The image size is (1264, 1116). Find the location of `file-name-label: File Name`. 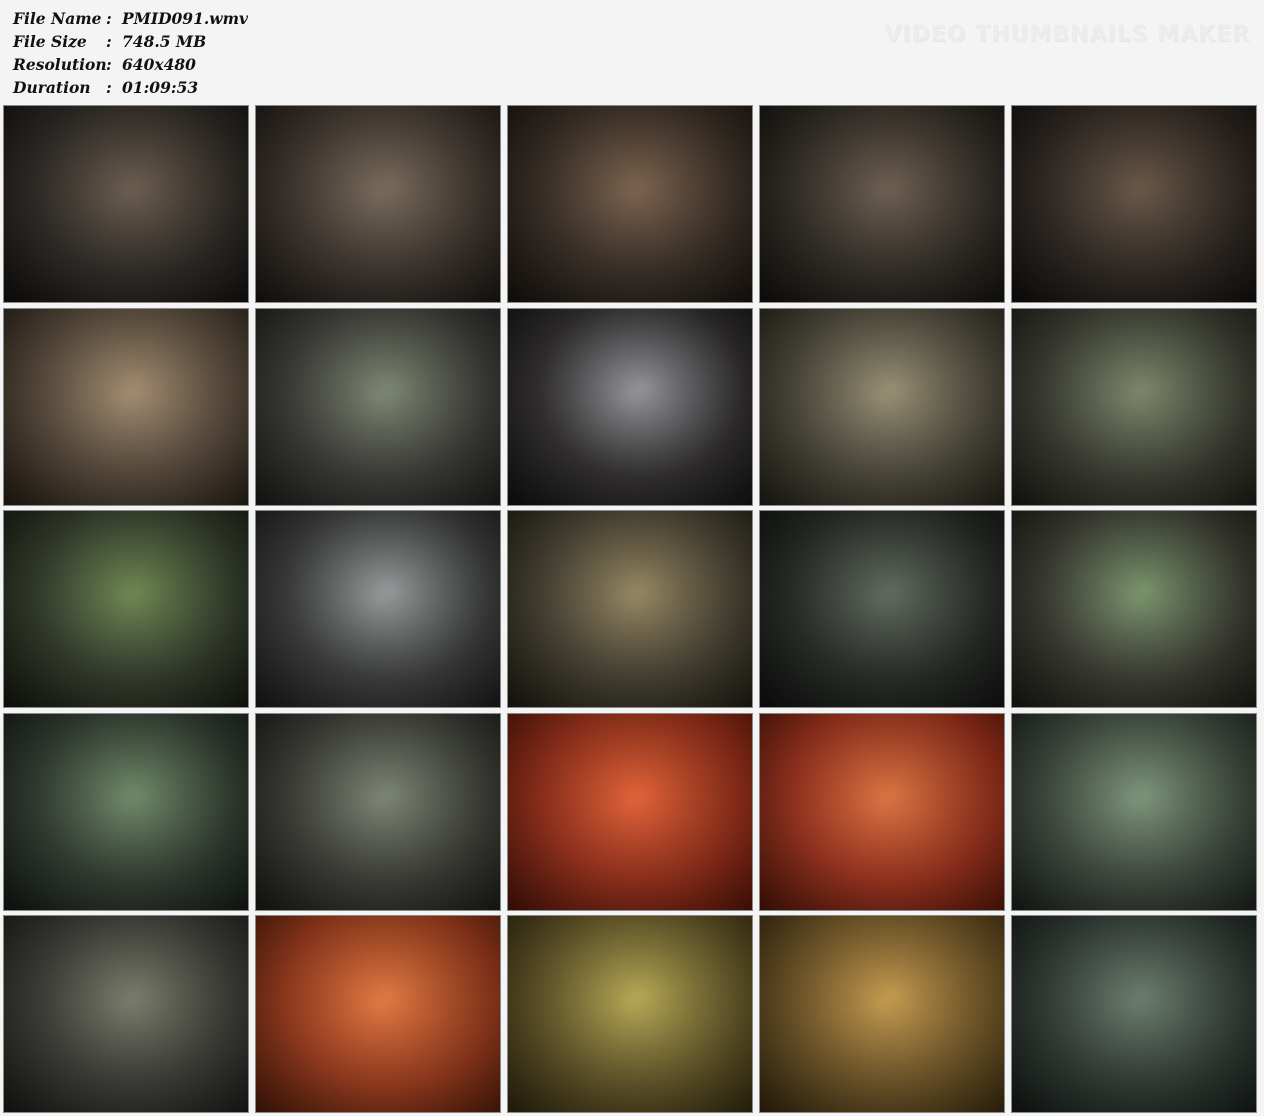

file-name-label: File Name is located at coordinates (57, 18).